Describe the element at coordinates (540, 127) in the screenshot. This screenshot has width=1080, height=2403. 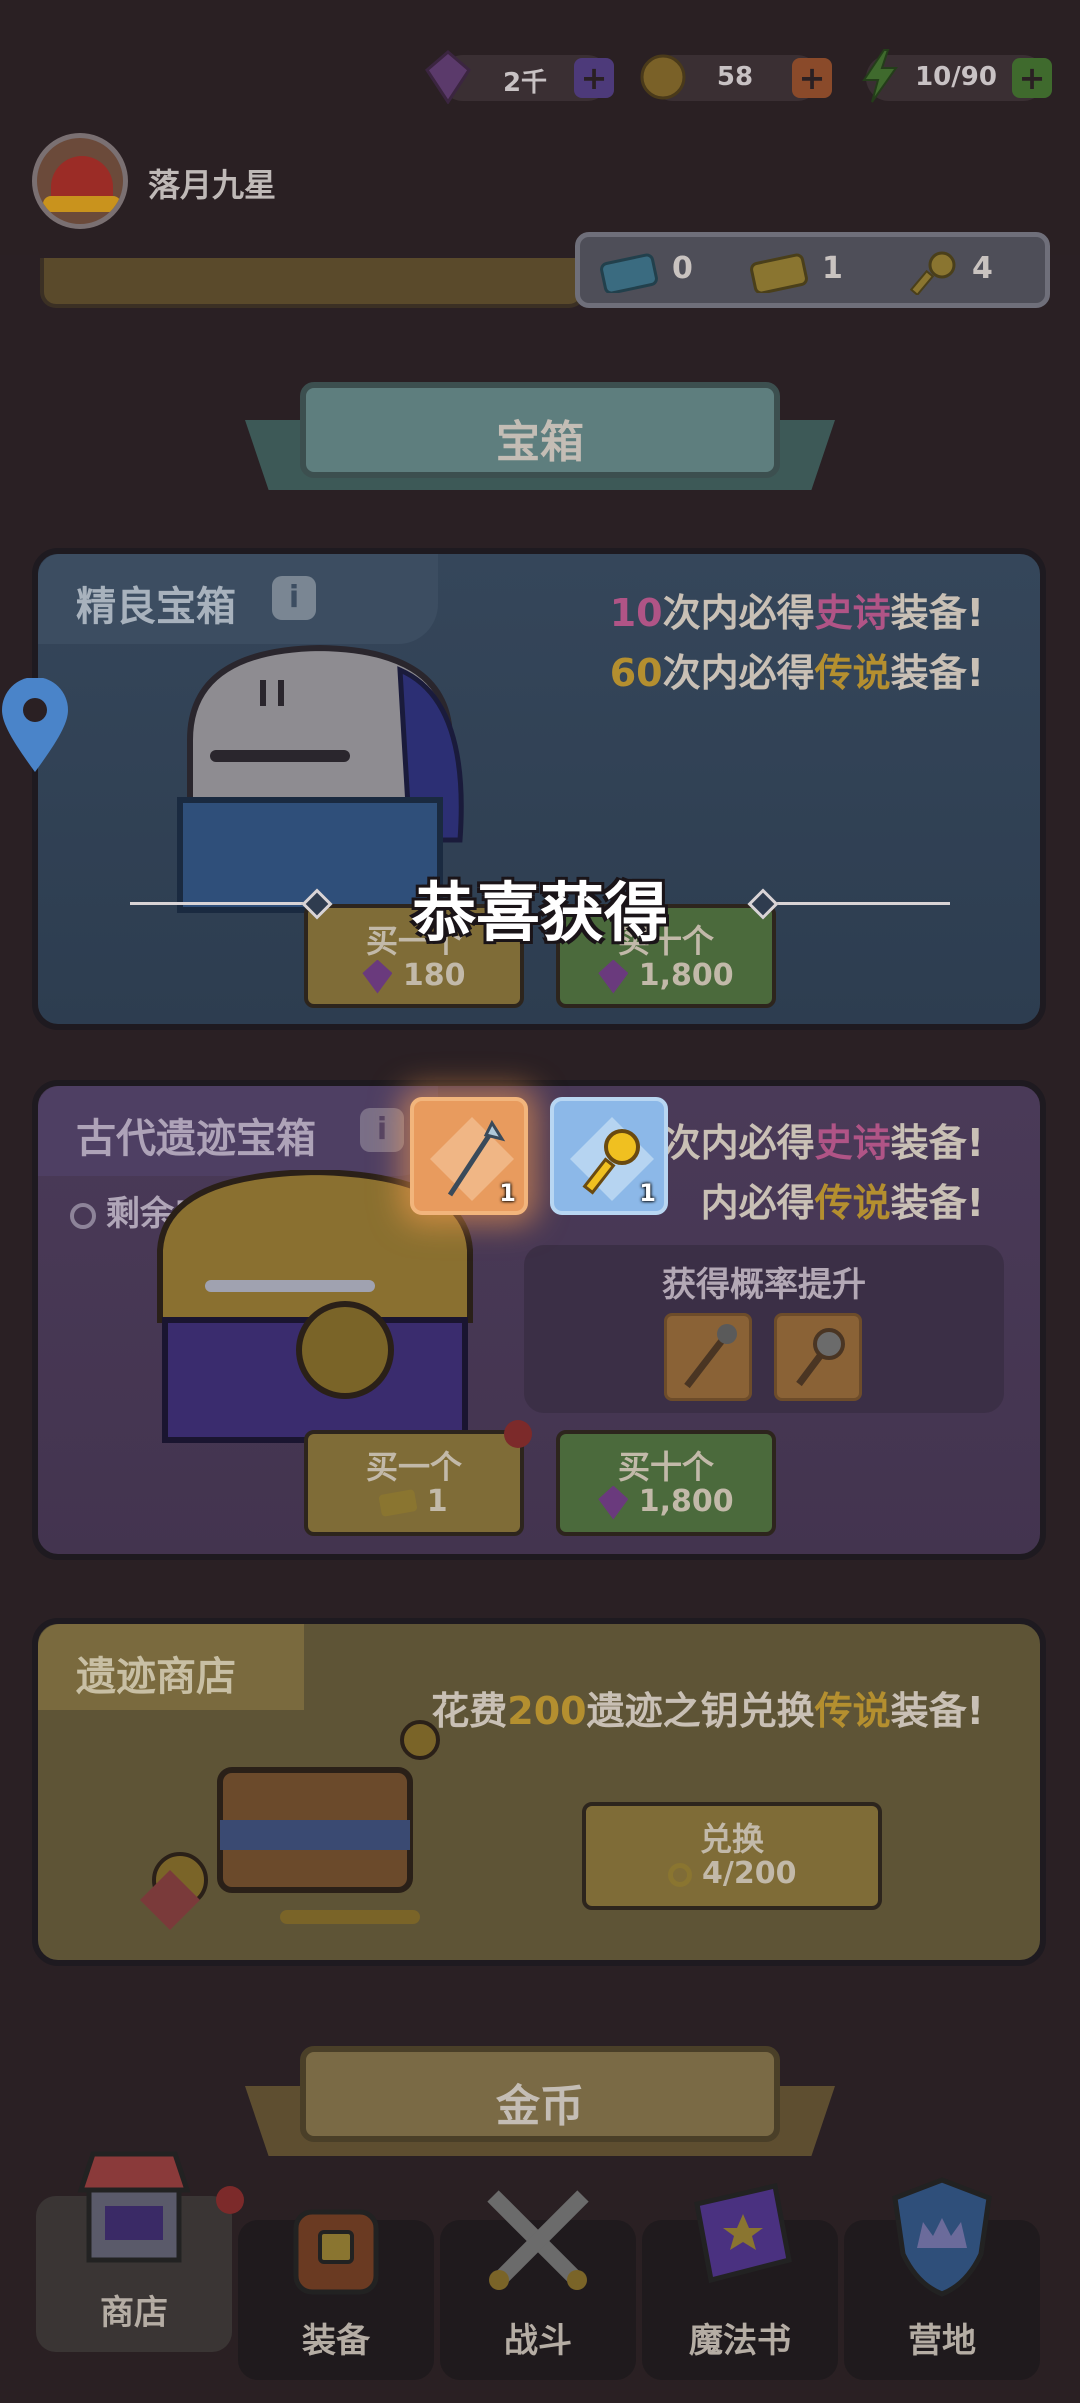
I see `top-bar` at that location.